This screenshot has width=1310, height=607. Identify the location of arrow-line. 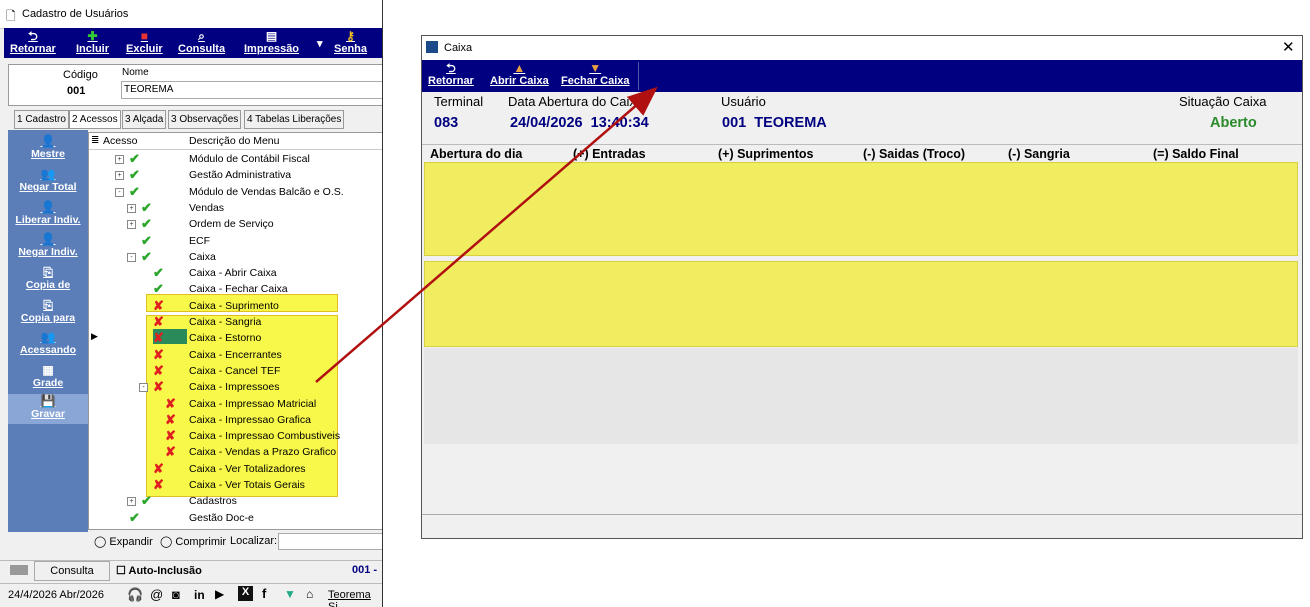
(486, 234).